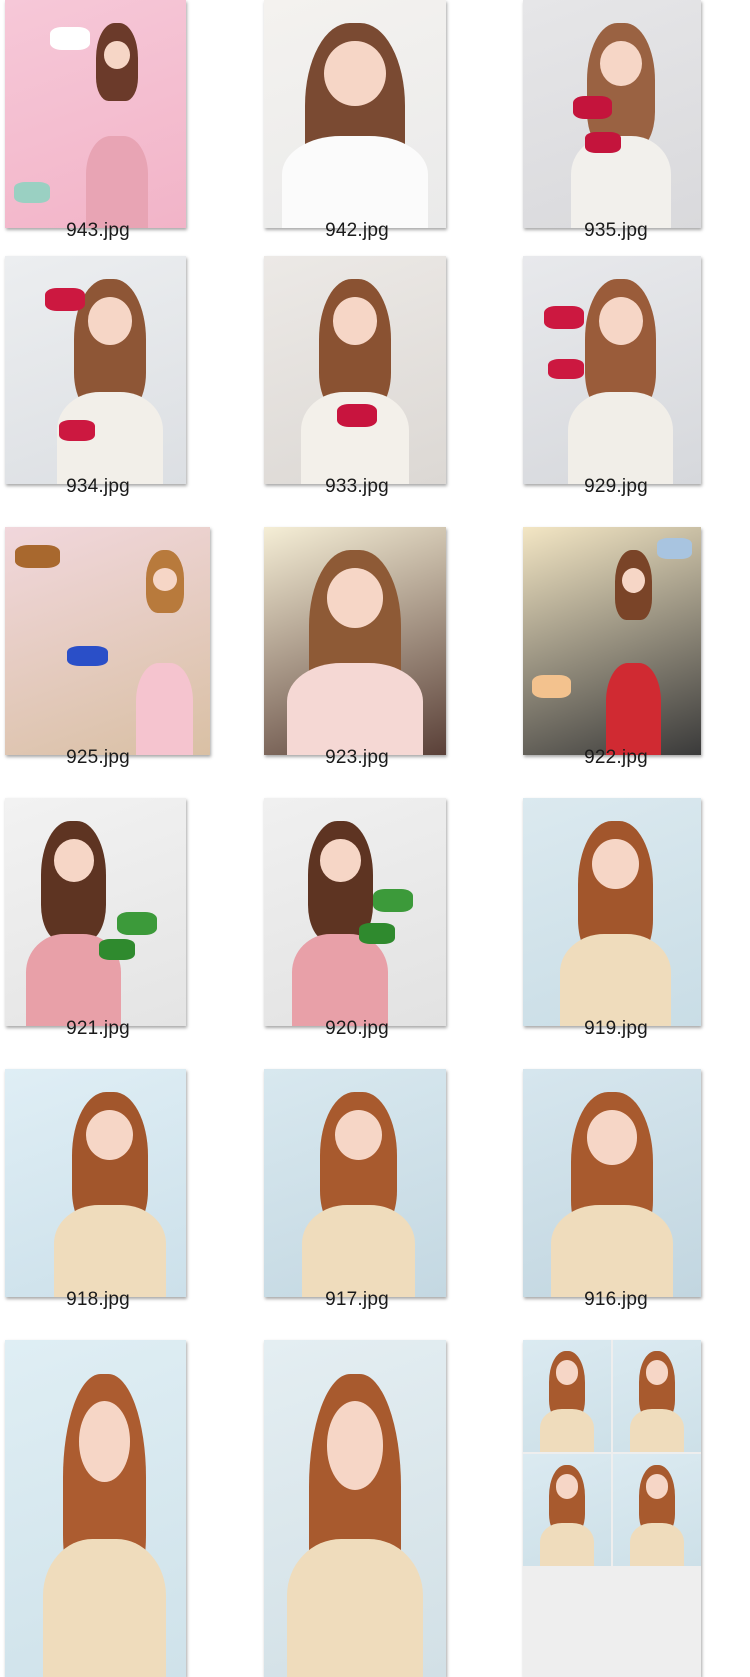 The image size is (750, 1677). Describe the element at coordinates (616, 1299) in the screenshot. I see `file-name-label: 916.jpg` at that location.